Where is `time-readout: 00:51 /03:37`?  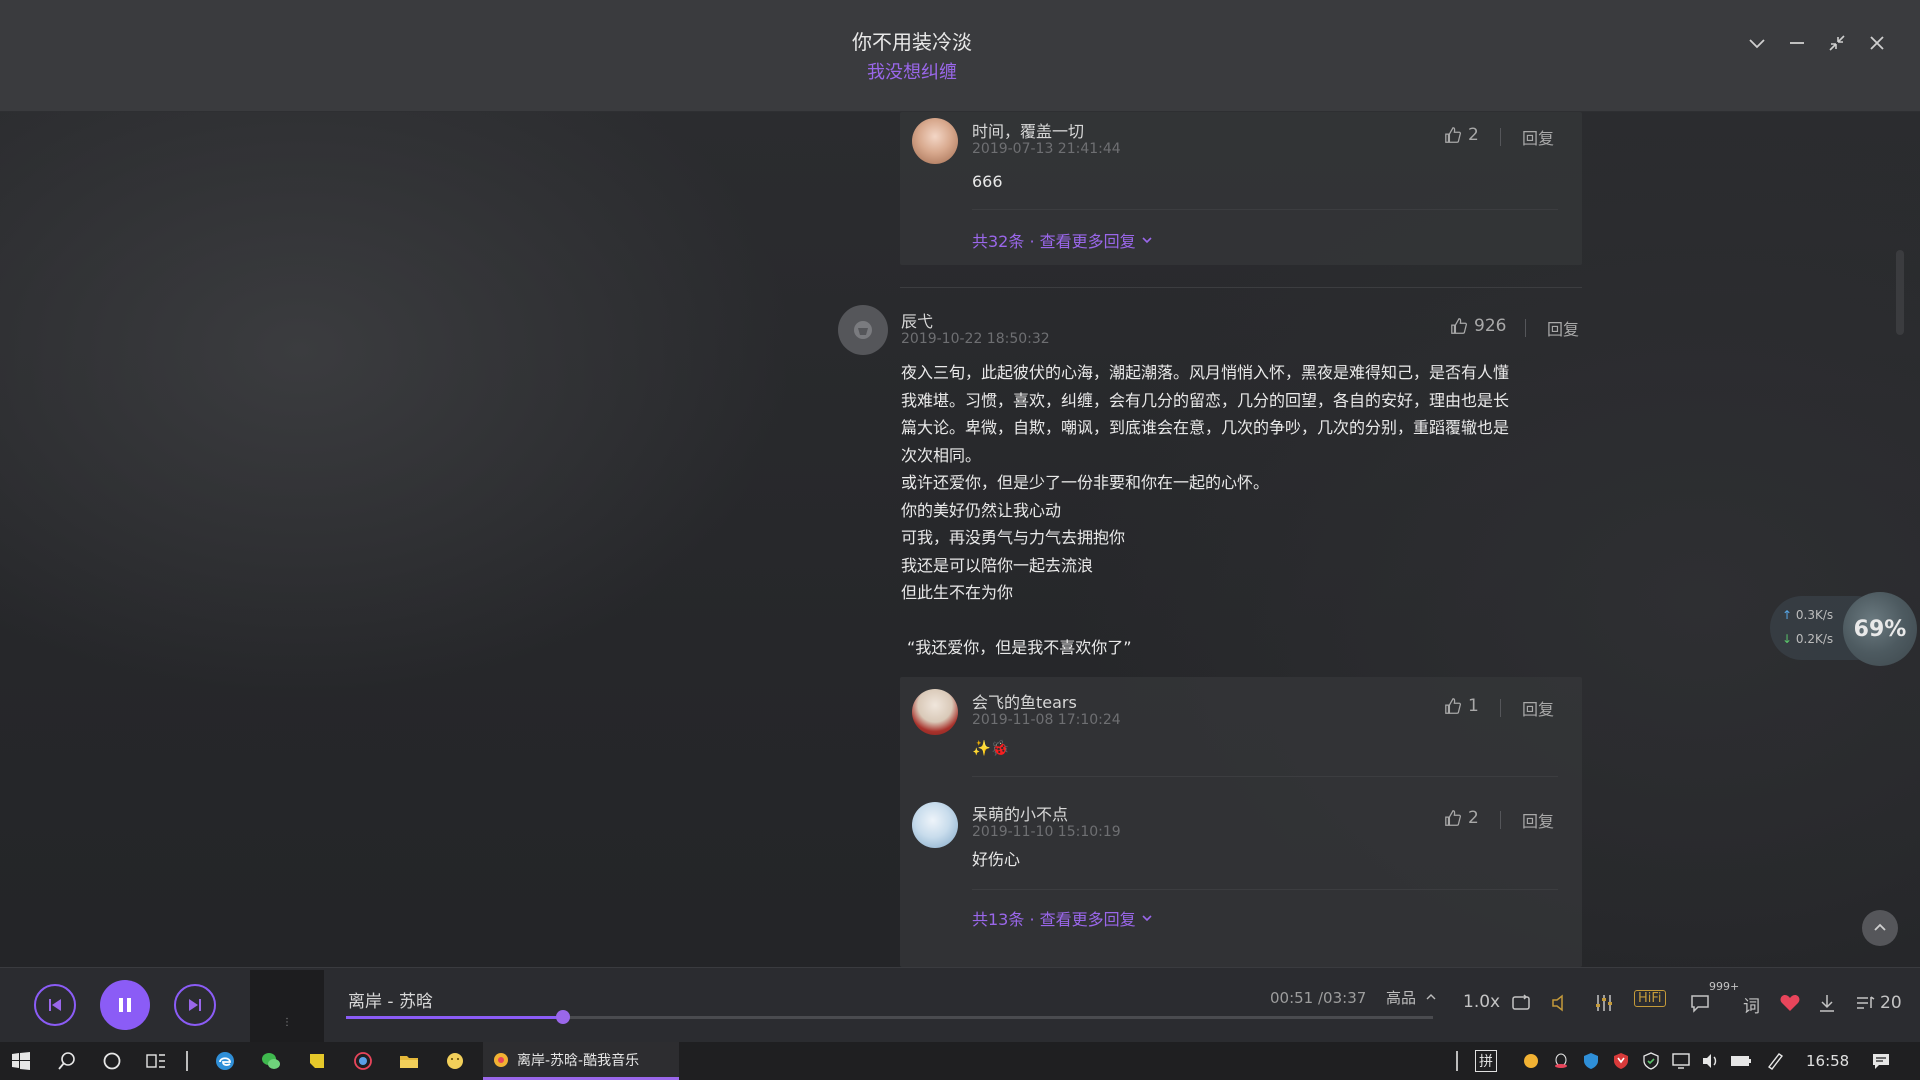 time-readout: 00:51 /03:37 is located at coordinates (1318, 998).